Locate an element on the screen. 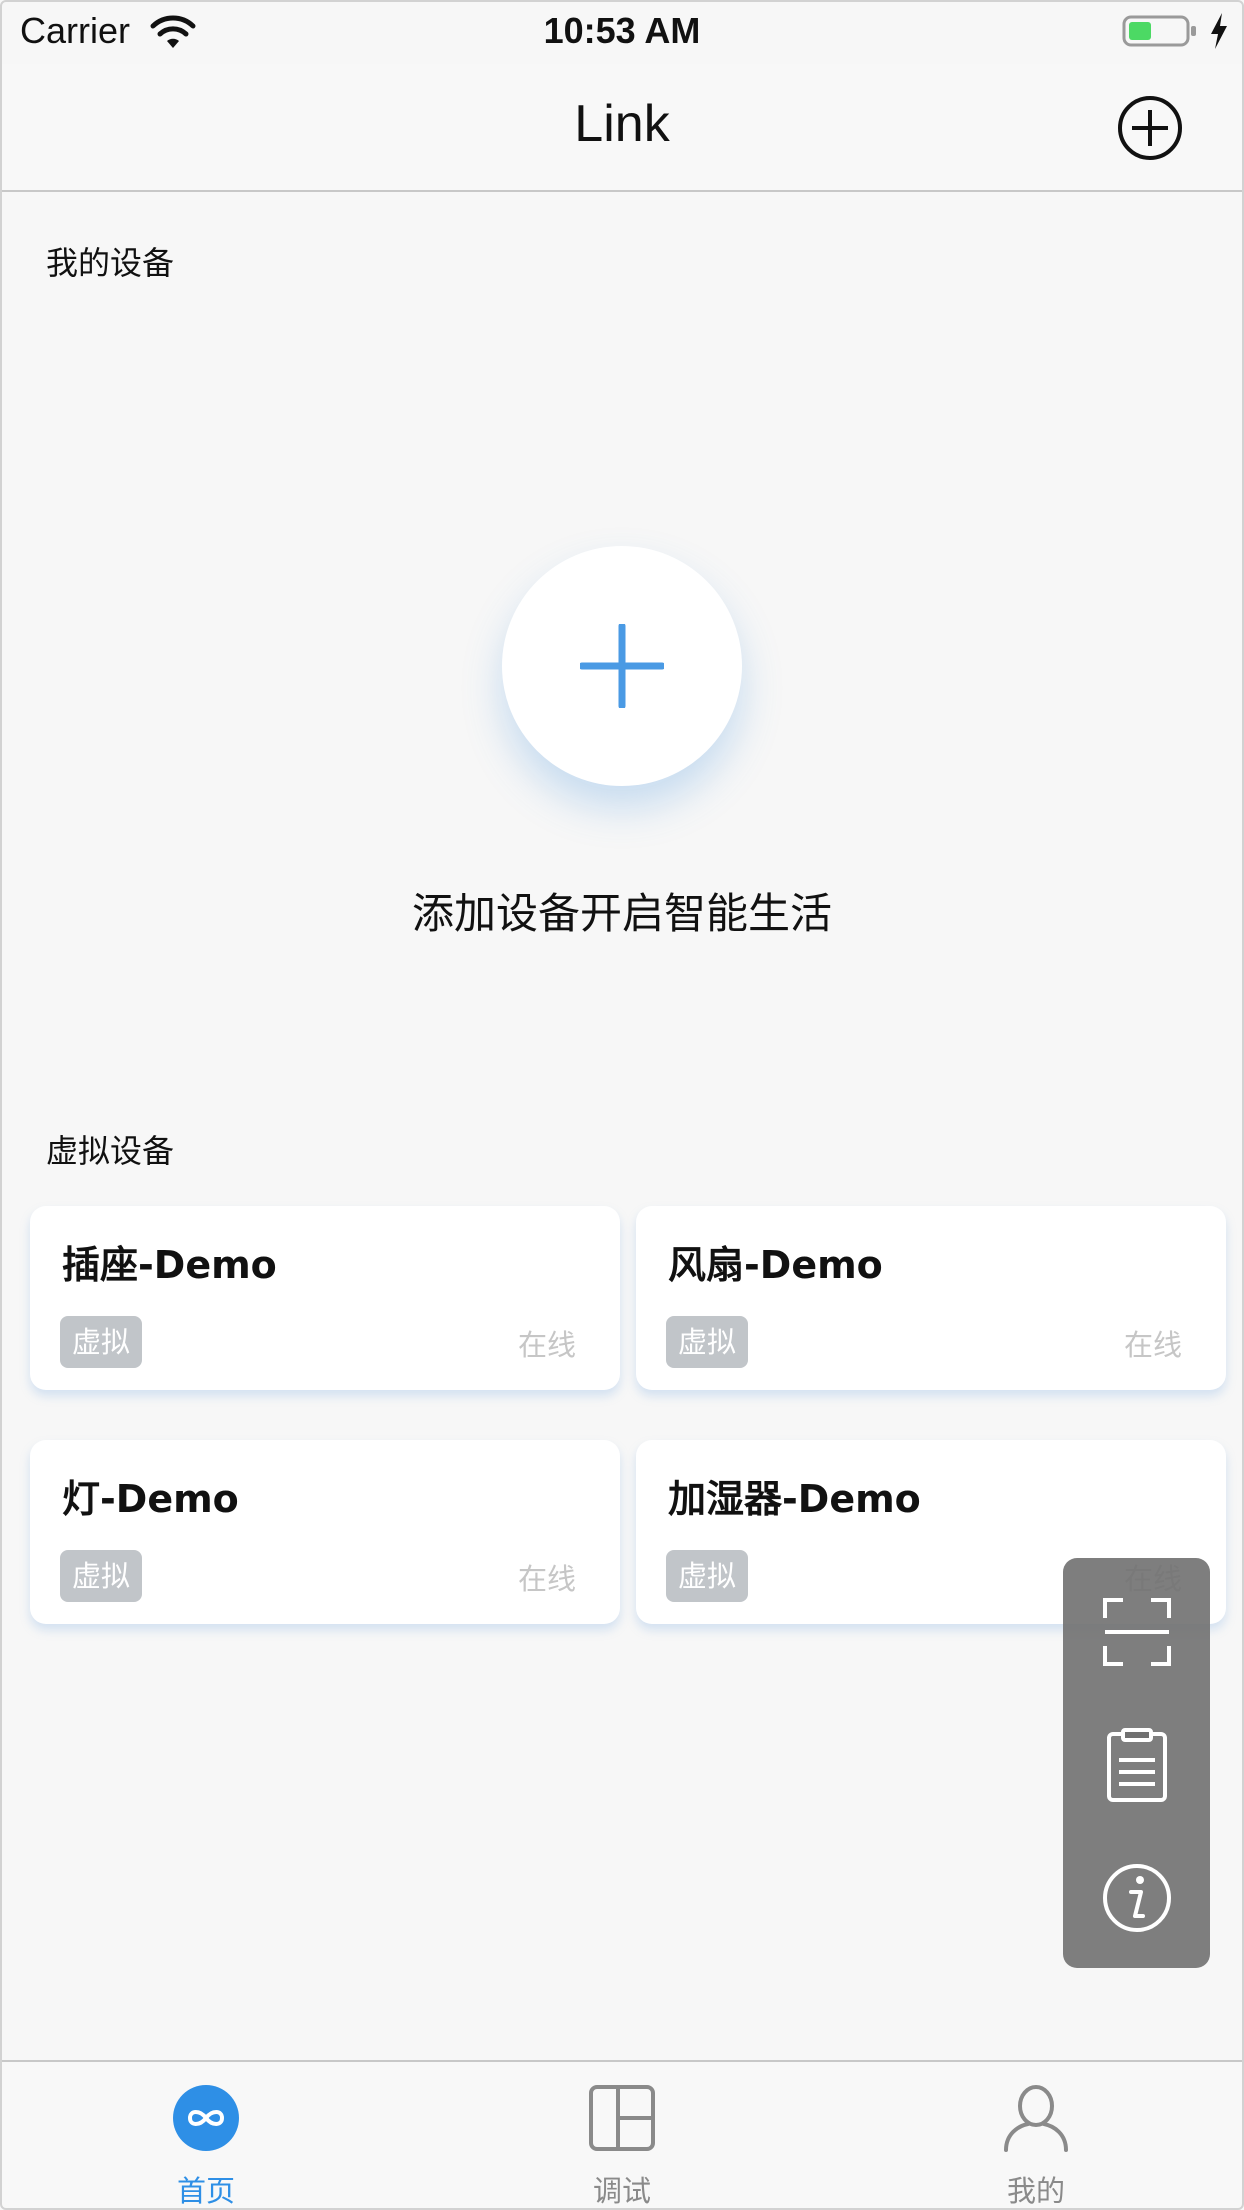 This screenshot has height=2210, width=1244. status-time: 10:53 AM is located at coordinates (622, 30).